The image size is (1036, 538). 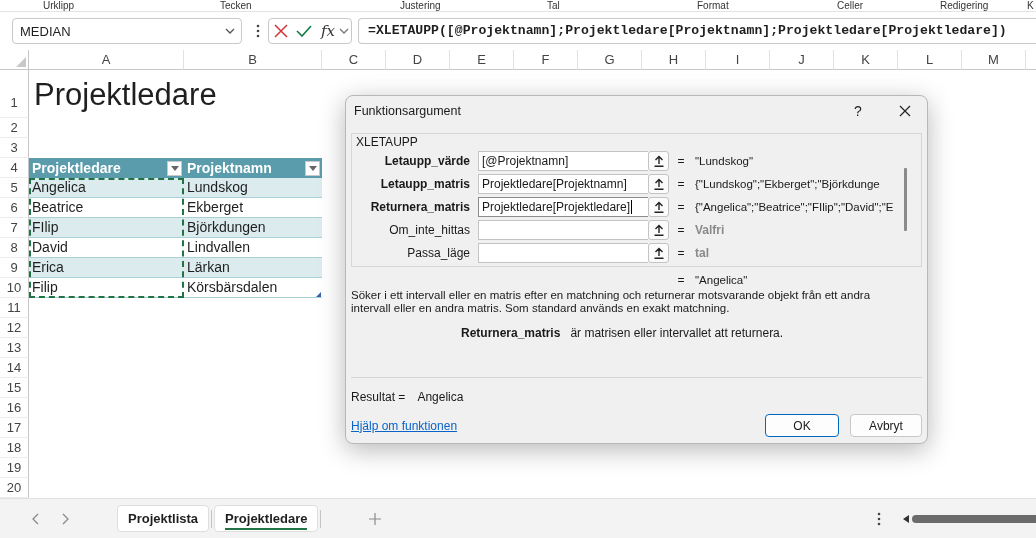 I want to click on argument-field: [@Projektnamn], so click(x=563, y=160).